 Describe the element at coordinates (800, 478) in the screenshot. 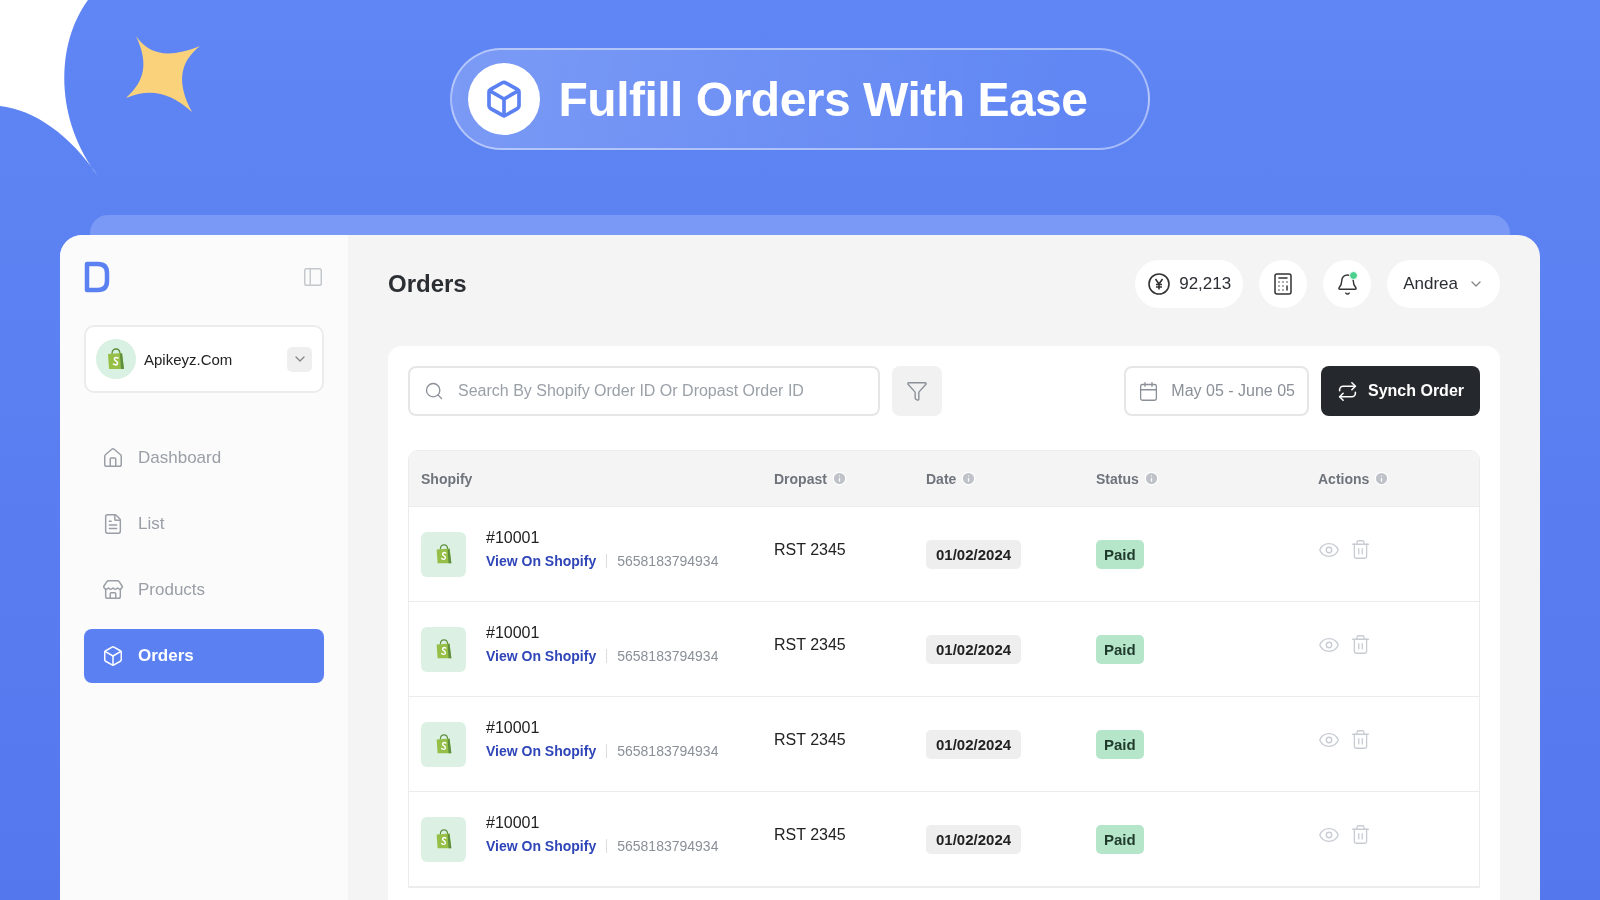

I see `column-header: Dropast` at that location.